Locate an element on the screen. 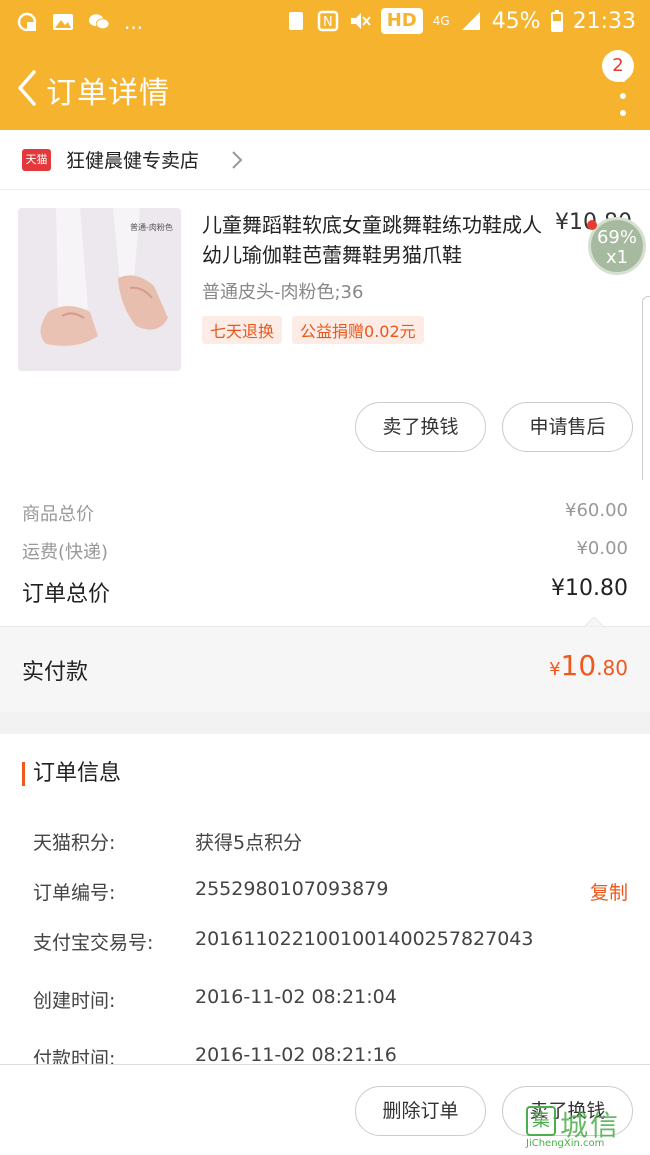 This screenshot has width=650, height=1155. recycle-icon is located at coordinates (295, 21).